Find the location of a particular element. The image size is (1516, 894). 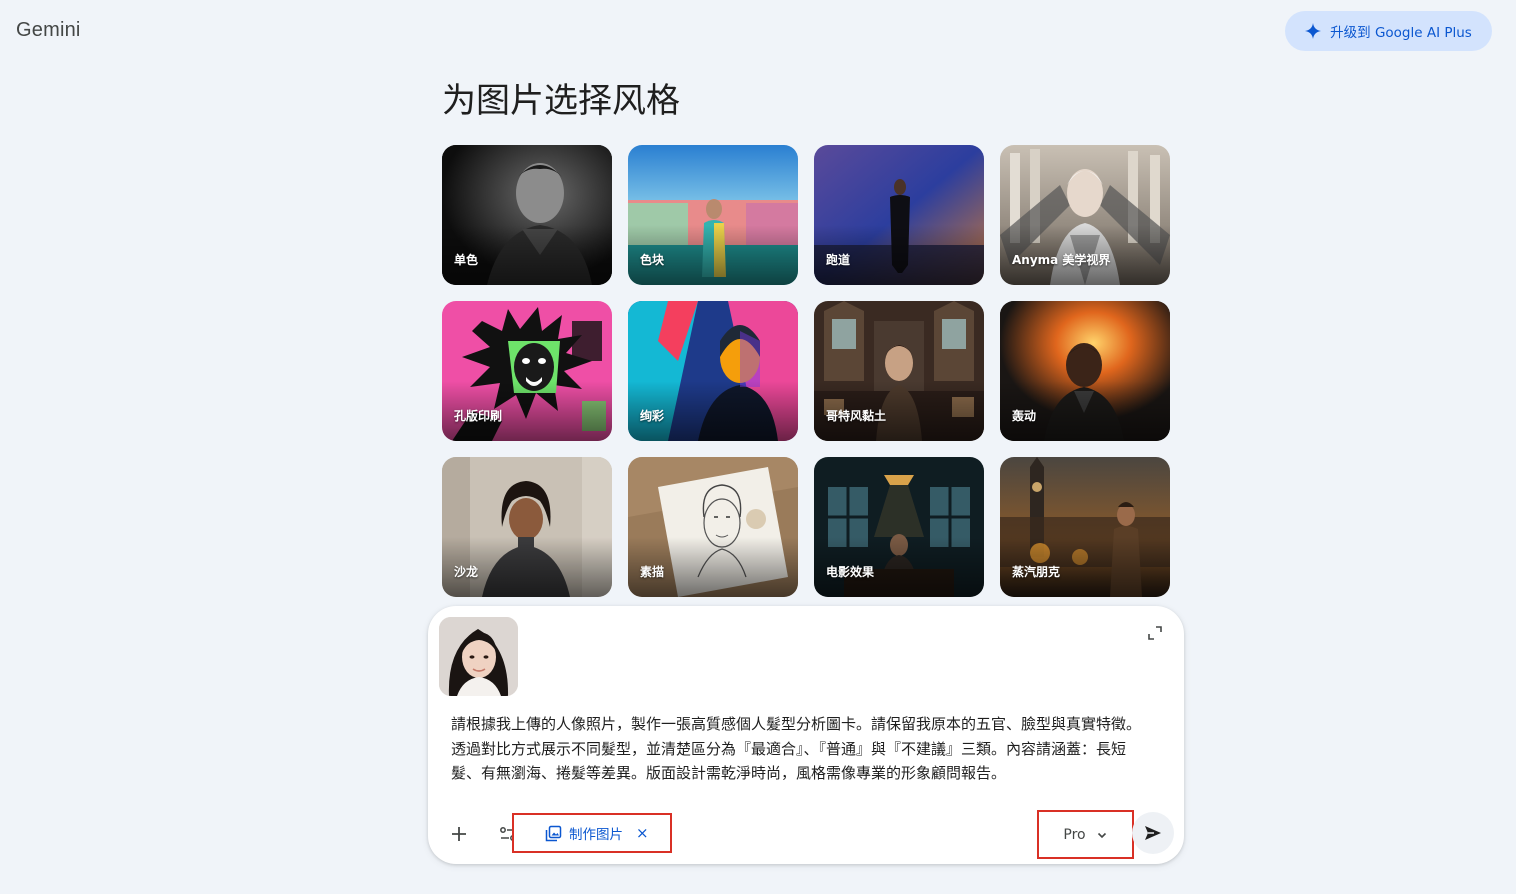

style-label: 电影效果 is located at coordinates (850, 572).